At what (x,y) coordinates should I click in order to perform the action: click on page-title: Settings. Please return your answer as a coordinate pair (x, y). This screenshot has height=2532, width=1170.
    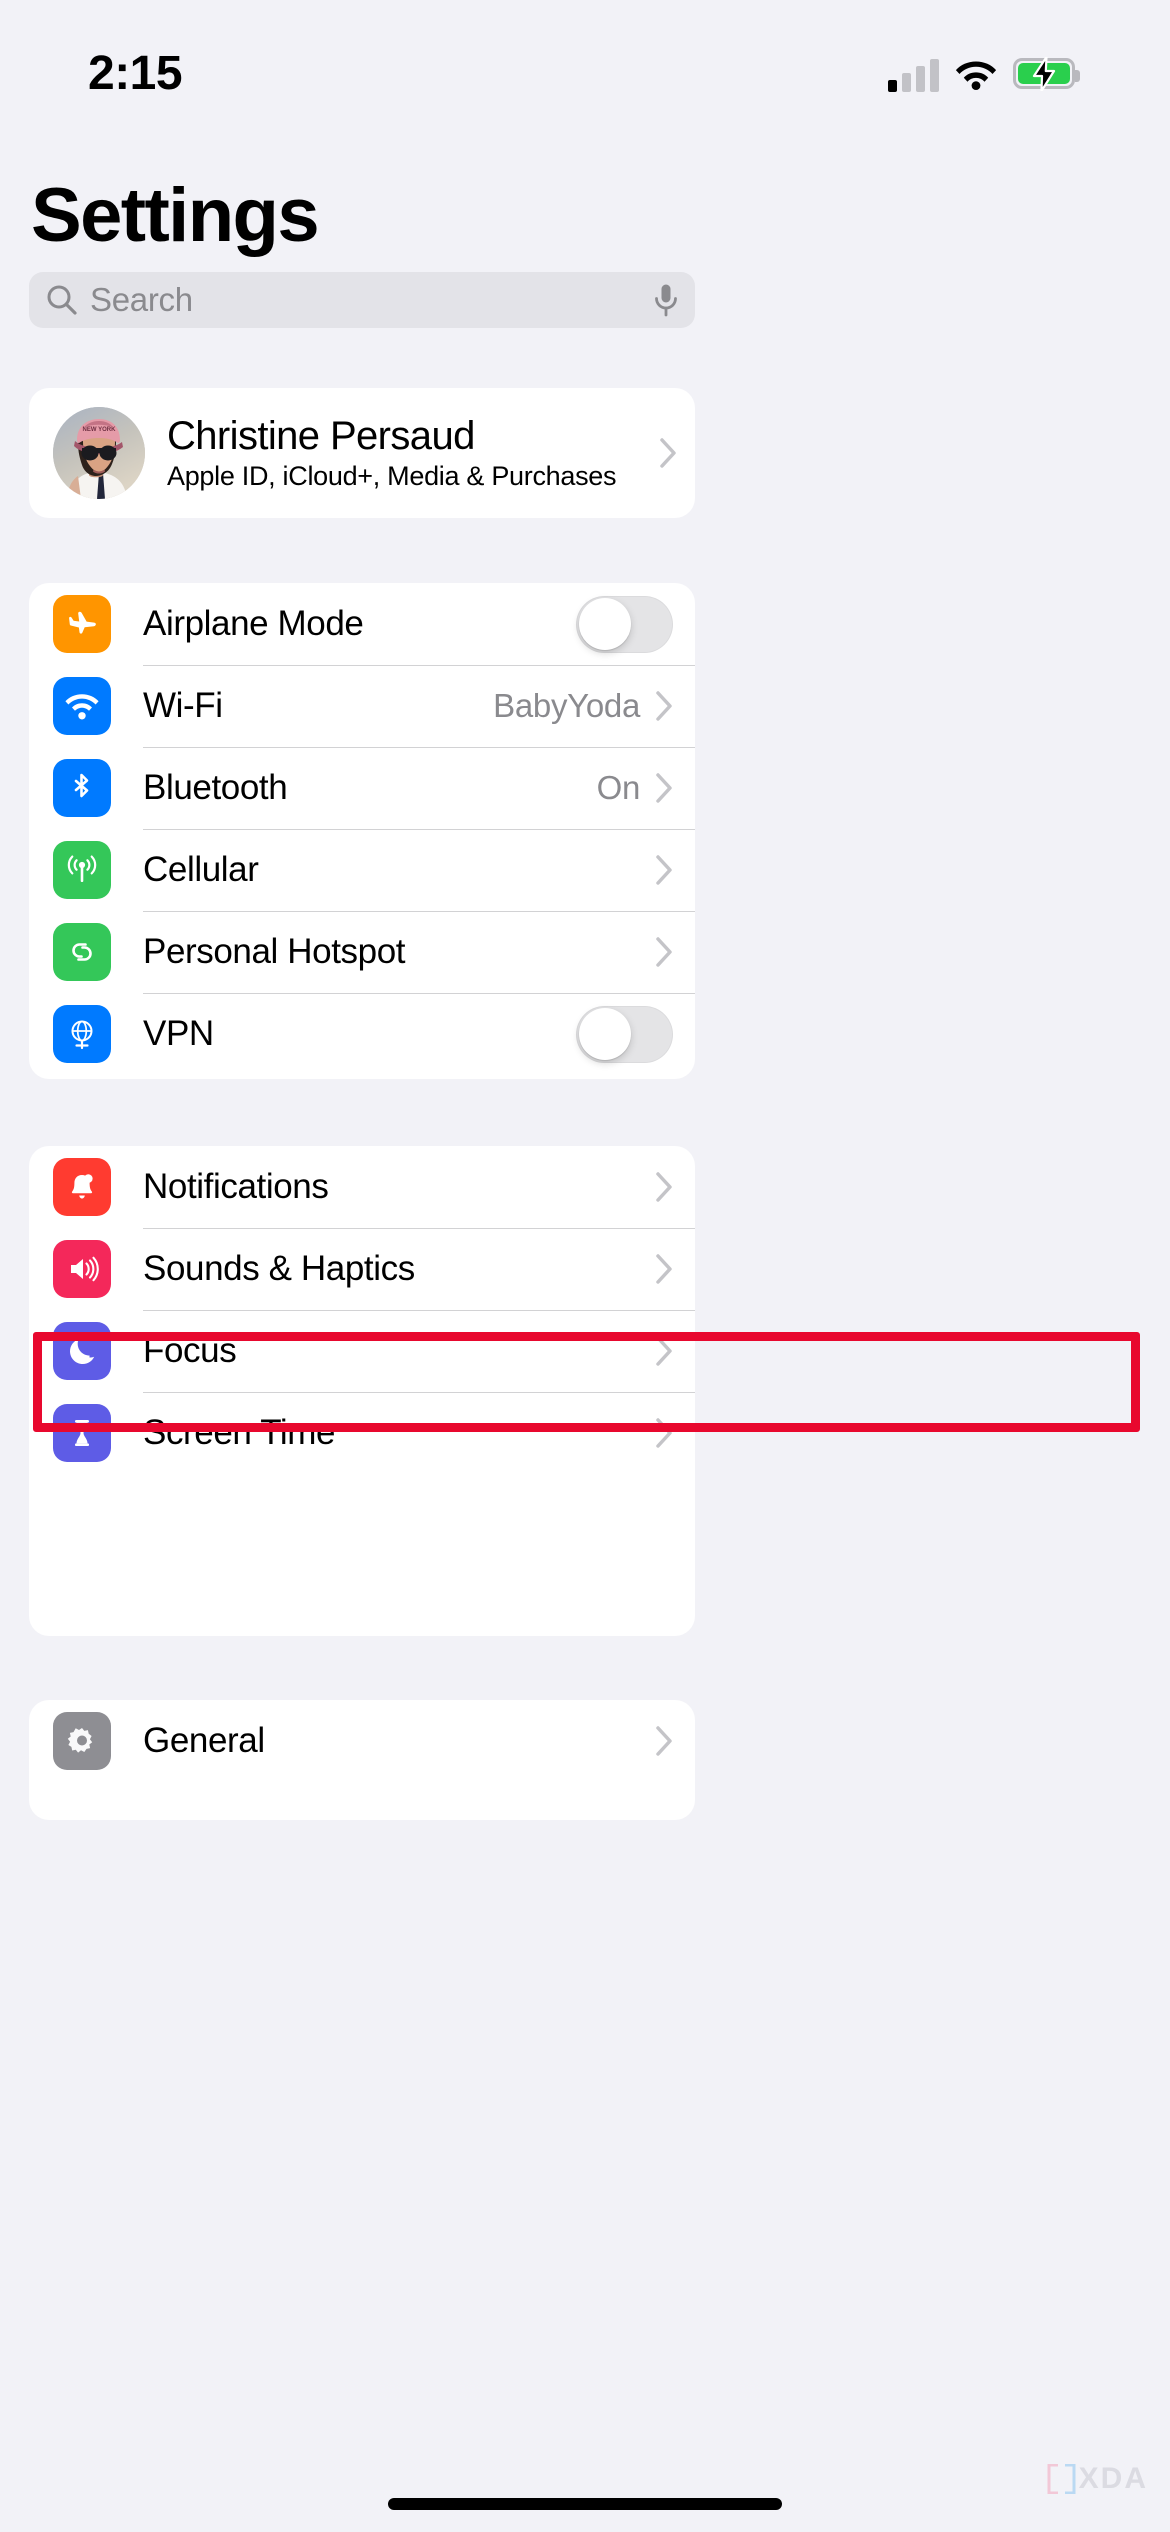
    Looking at the image, I should click on (175, 215).